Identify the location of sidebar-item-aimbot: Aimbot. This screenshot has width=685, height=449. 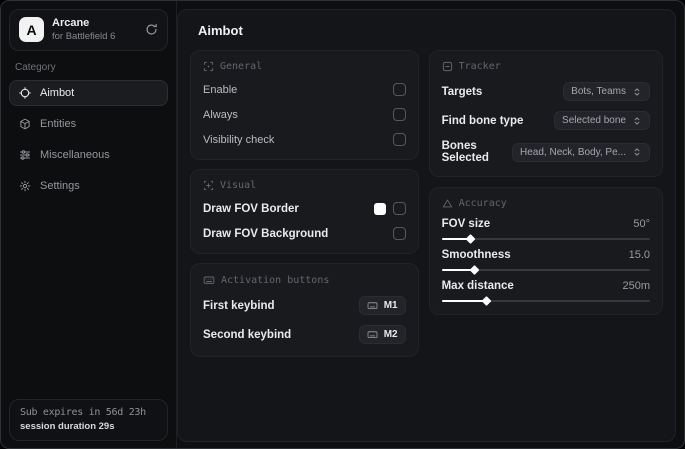
(88, 92).